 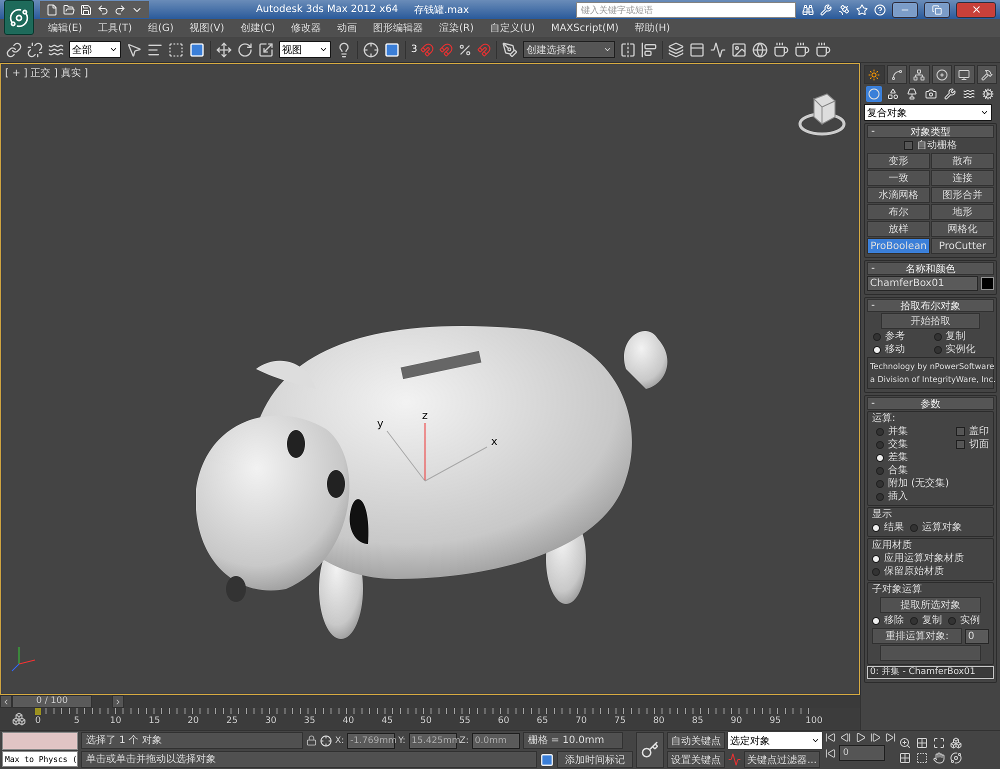 I want to click on curve-icon, so click(x=896, y=74).